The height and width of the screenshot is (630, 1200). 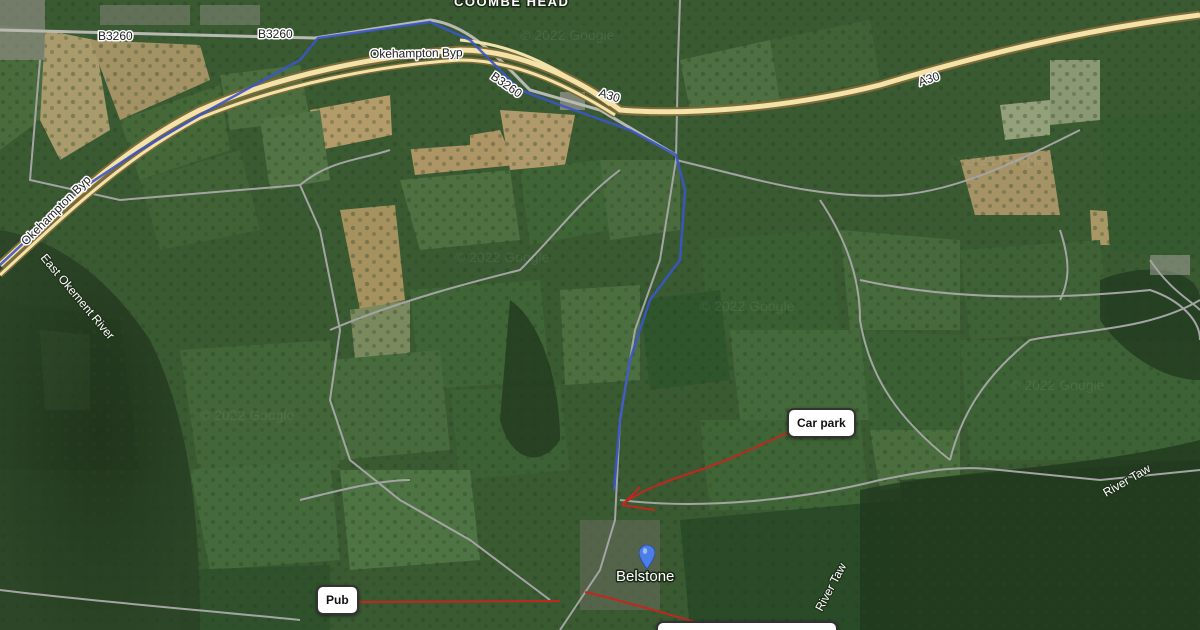 What do you see at coordinates (645, 576) in the screenshot?
I see `belstone-label: Belstone` at bounding box center [645, 576].